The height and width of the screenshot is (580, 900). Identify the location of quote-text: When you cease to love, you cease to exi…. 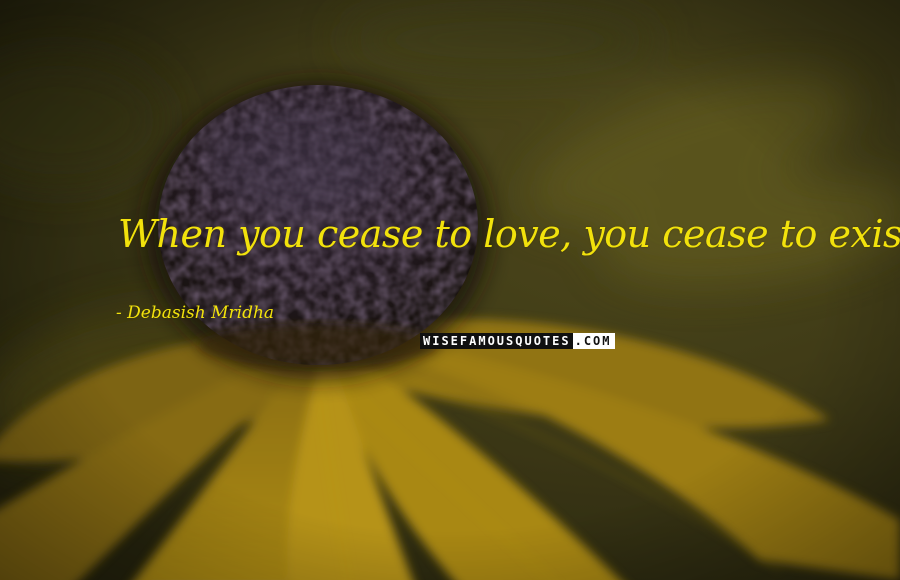
(509, 234).